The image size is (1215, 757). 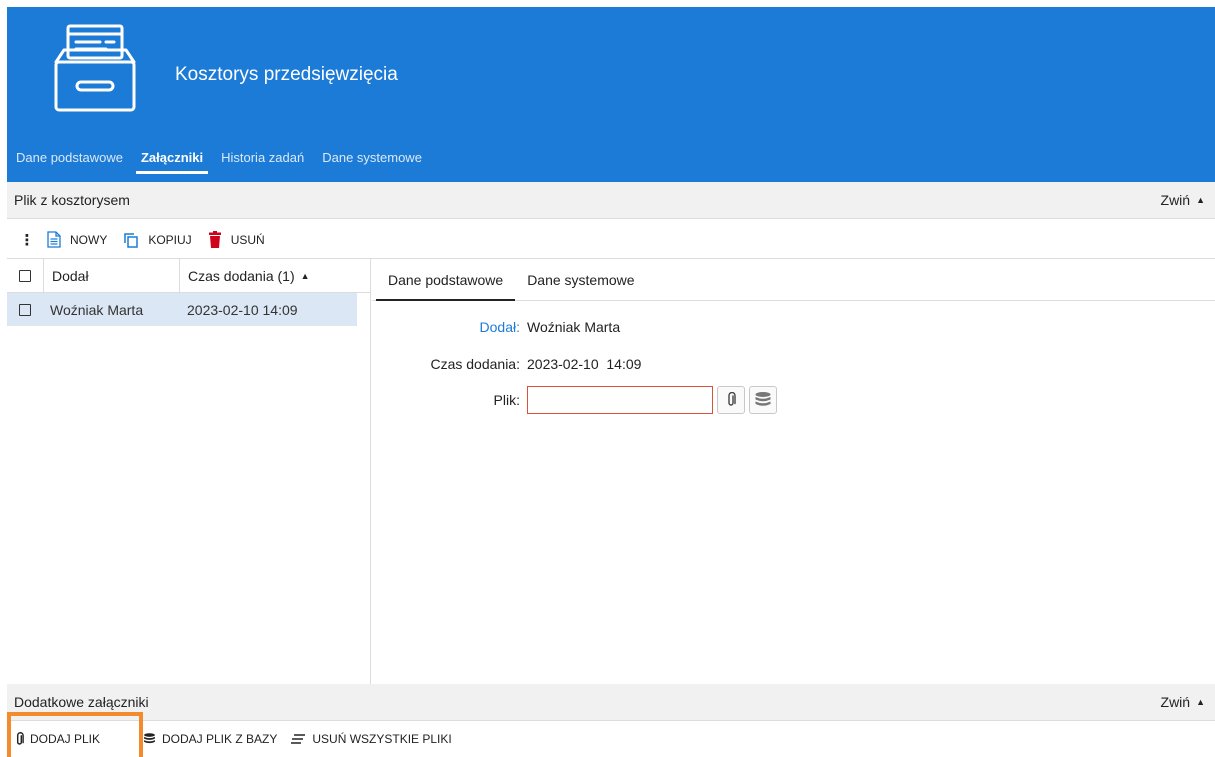 I want to click on attach-file-button, so click(x=731, y=400).